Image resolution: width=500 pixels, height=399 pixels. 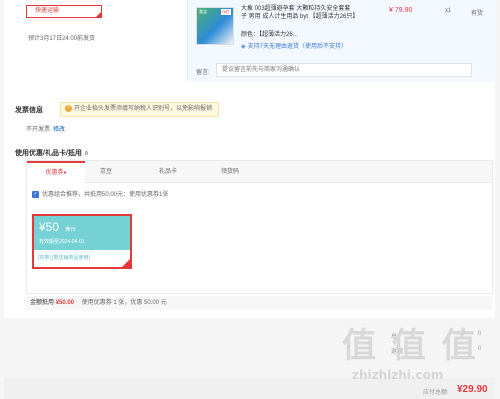 What do you see at coordinates (48, 153) in the screenshot?
I see `coupon-section-label: 使用优惠/礼品卡/抵用` at bounding box center [48, 153].